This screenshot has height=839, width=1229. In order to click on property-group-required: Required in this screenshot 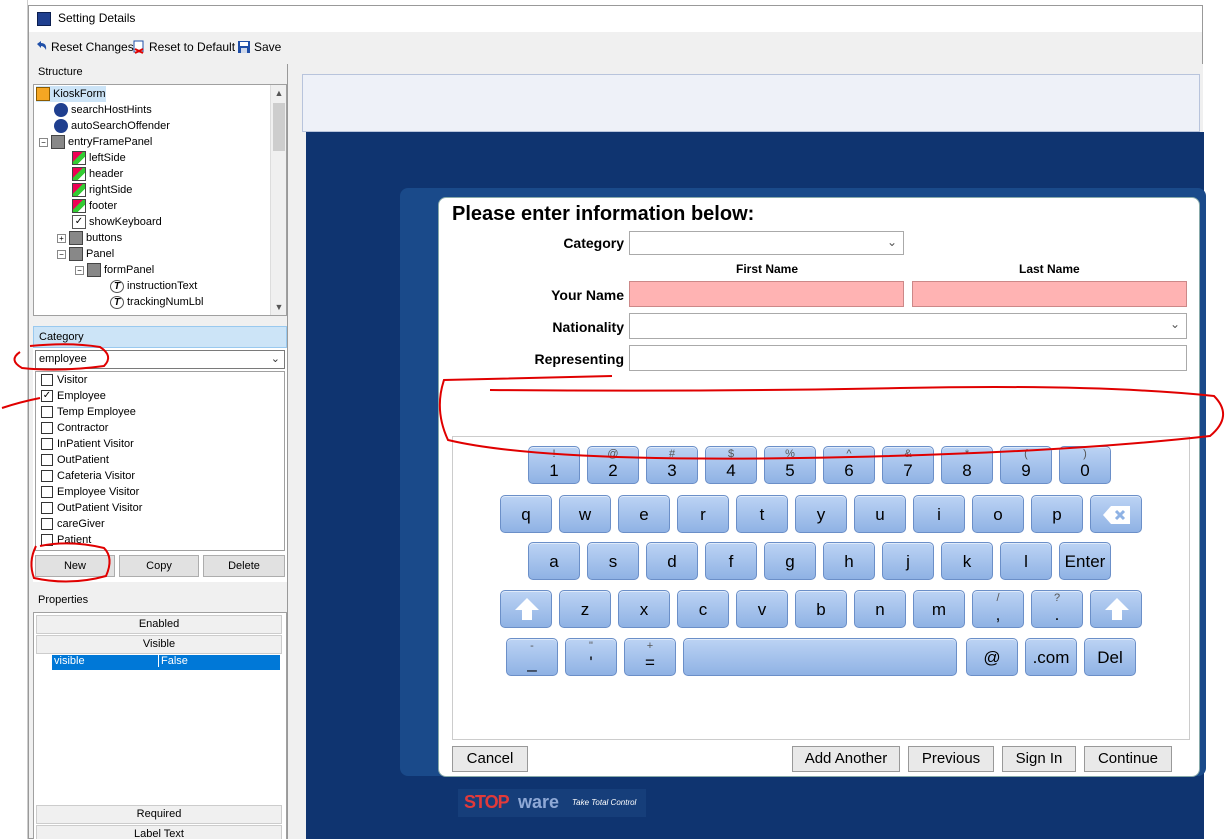, I will do `click(159, 814)`.